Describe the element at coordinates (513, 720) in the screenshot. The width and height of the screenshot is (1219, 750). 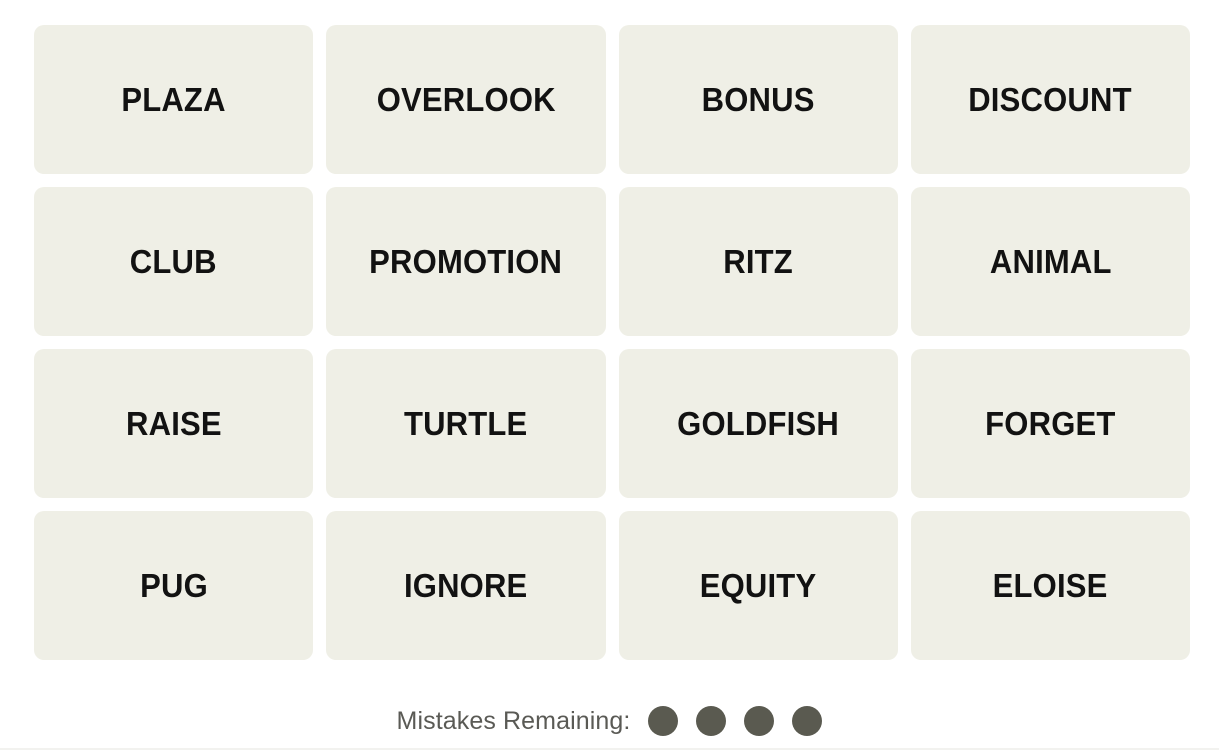
I see `mistakes-remaining-label: Mistakes Remaining:` at that location.